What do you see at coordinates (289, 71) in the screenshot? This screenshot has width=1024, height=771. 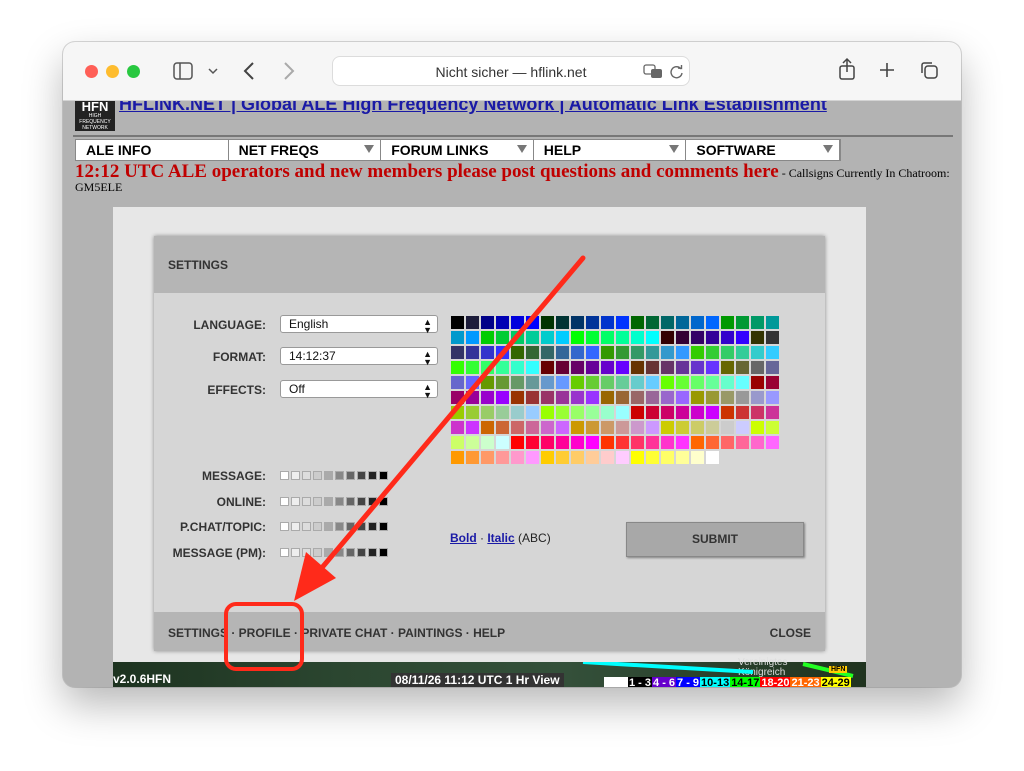 I see `forward-icon` at bounding box center [289, 71].